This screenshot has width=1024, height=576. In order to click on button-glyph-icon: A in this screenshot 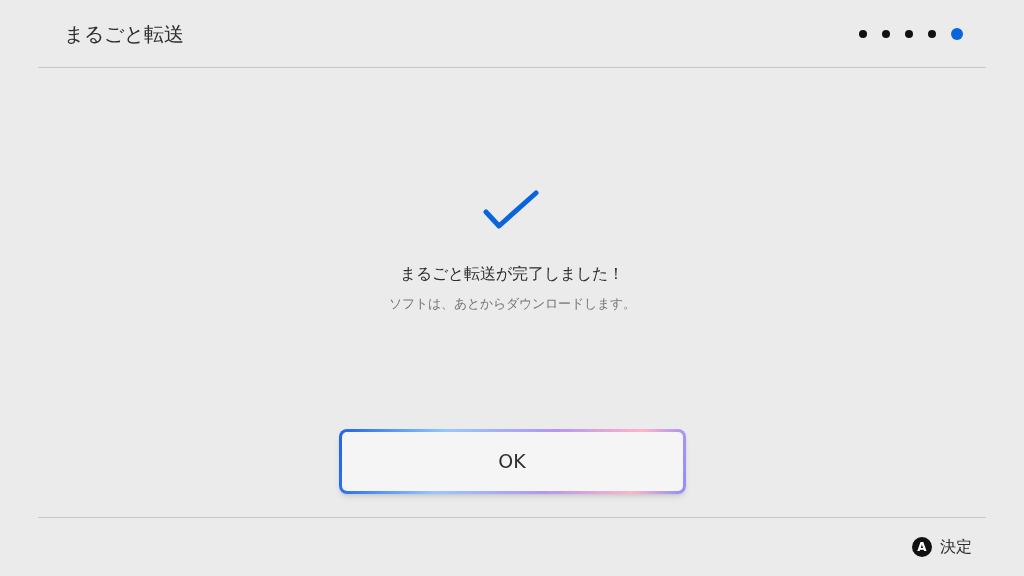, I will do `click(922, 547)`.